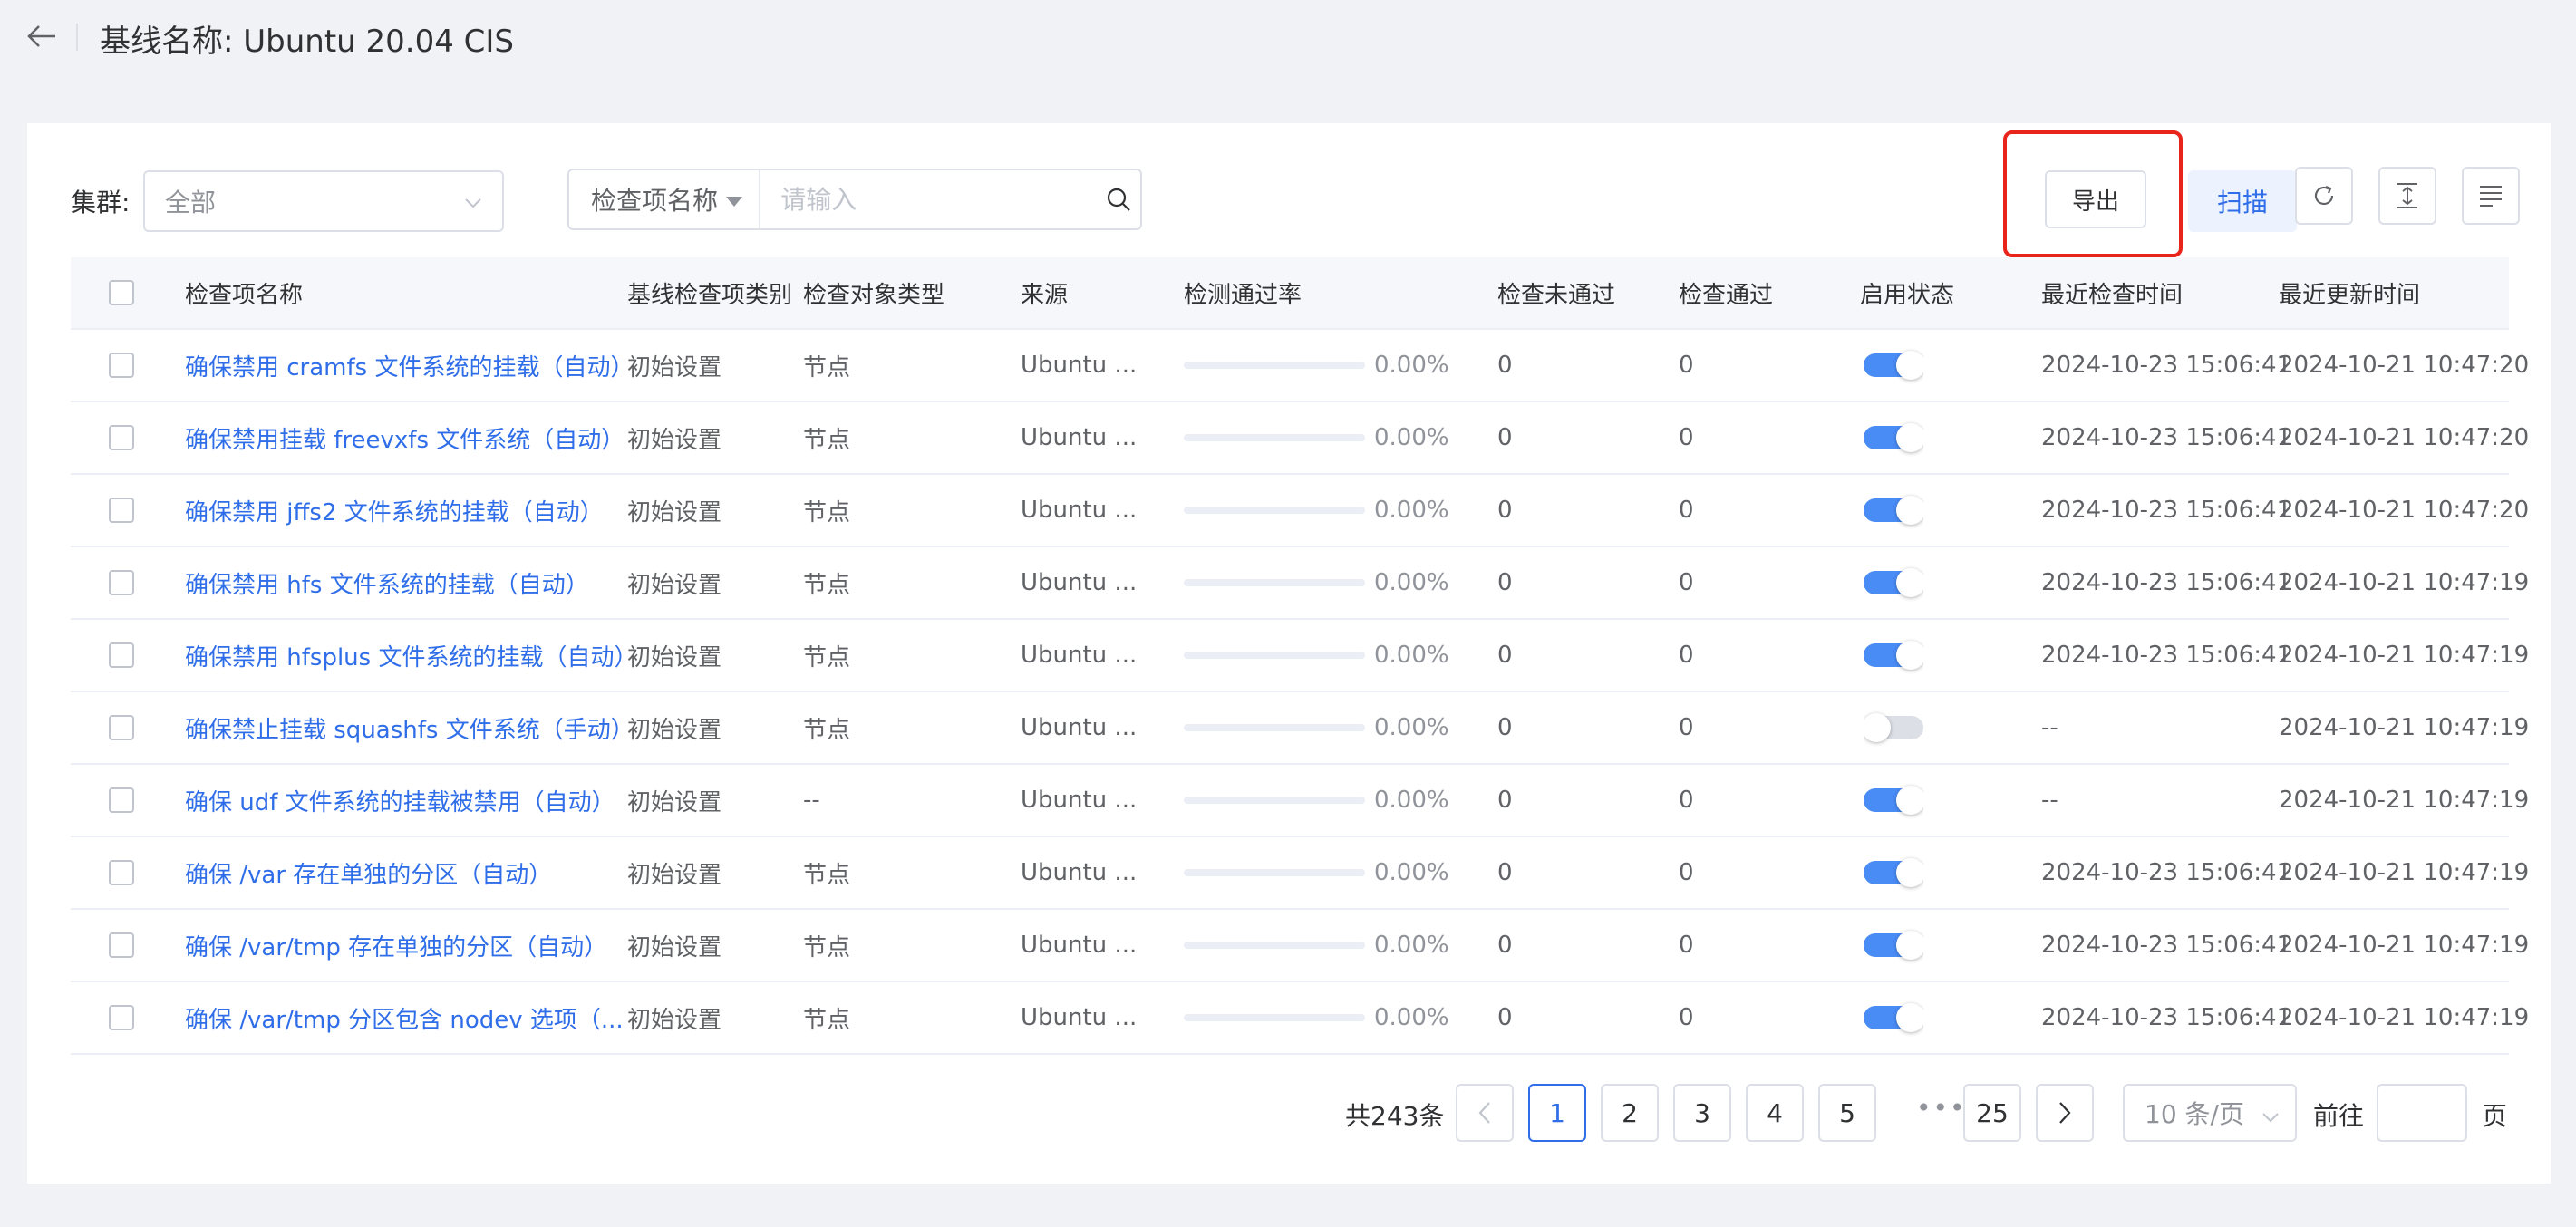 The height and width of the screenshot is (1227, 2576). I want to click on check-name-link: 确保禁用 hfsplus 文件系统的挂载（自动）, so click(411, 656).